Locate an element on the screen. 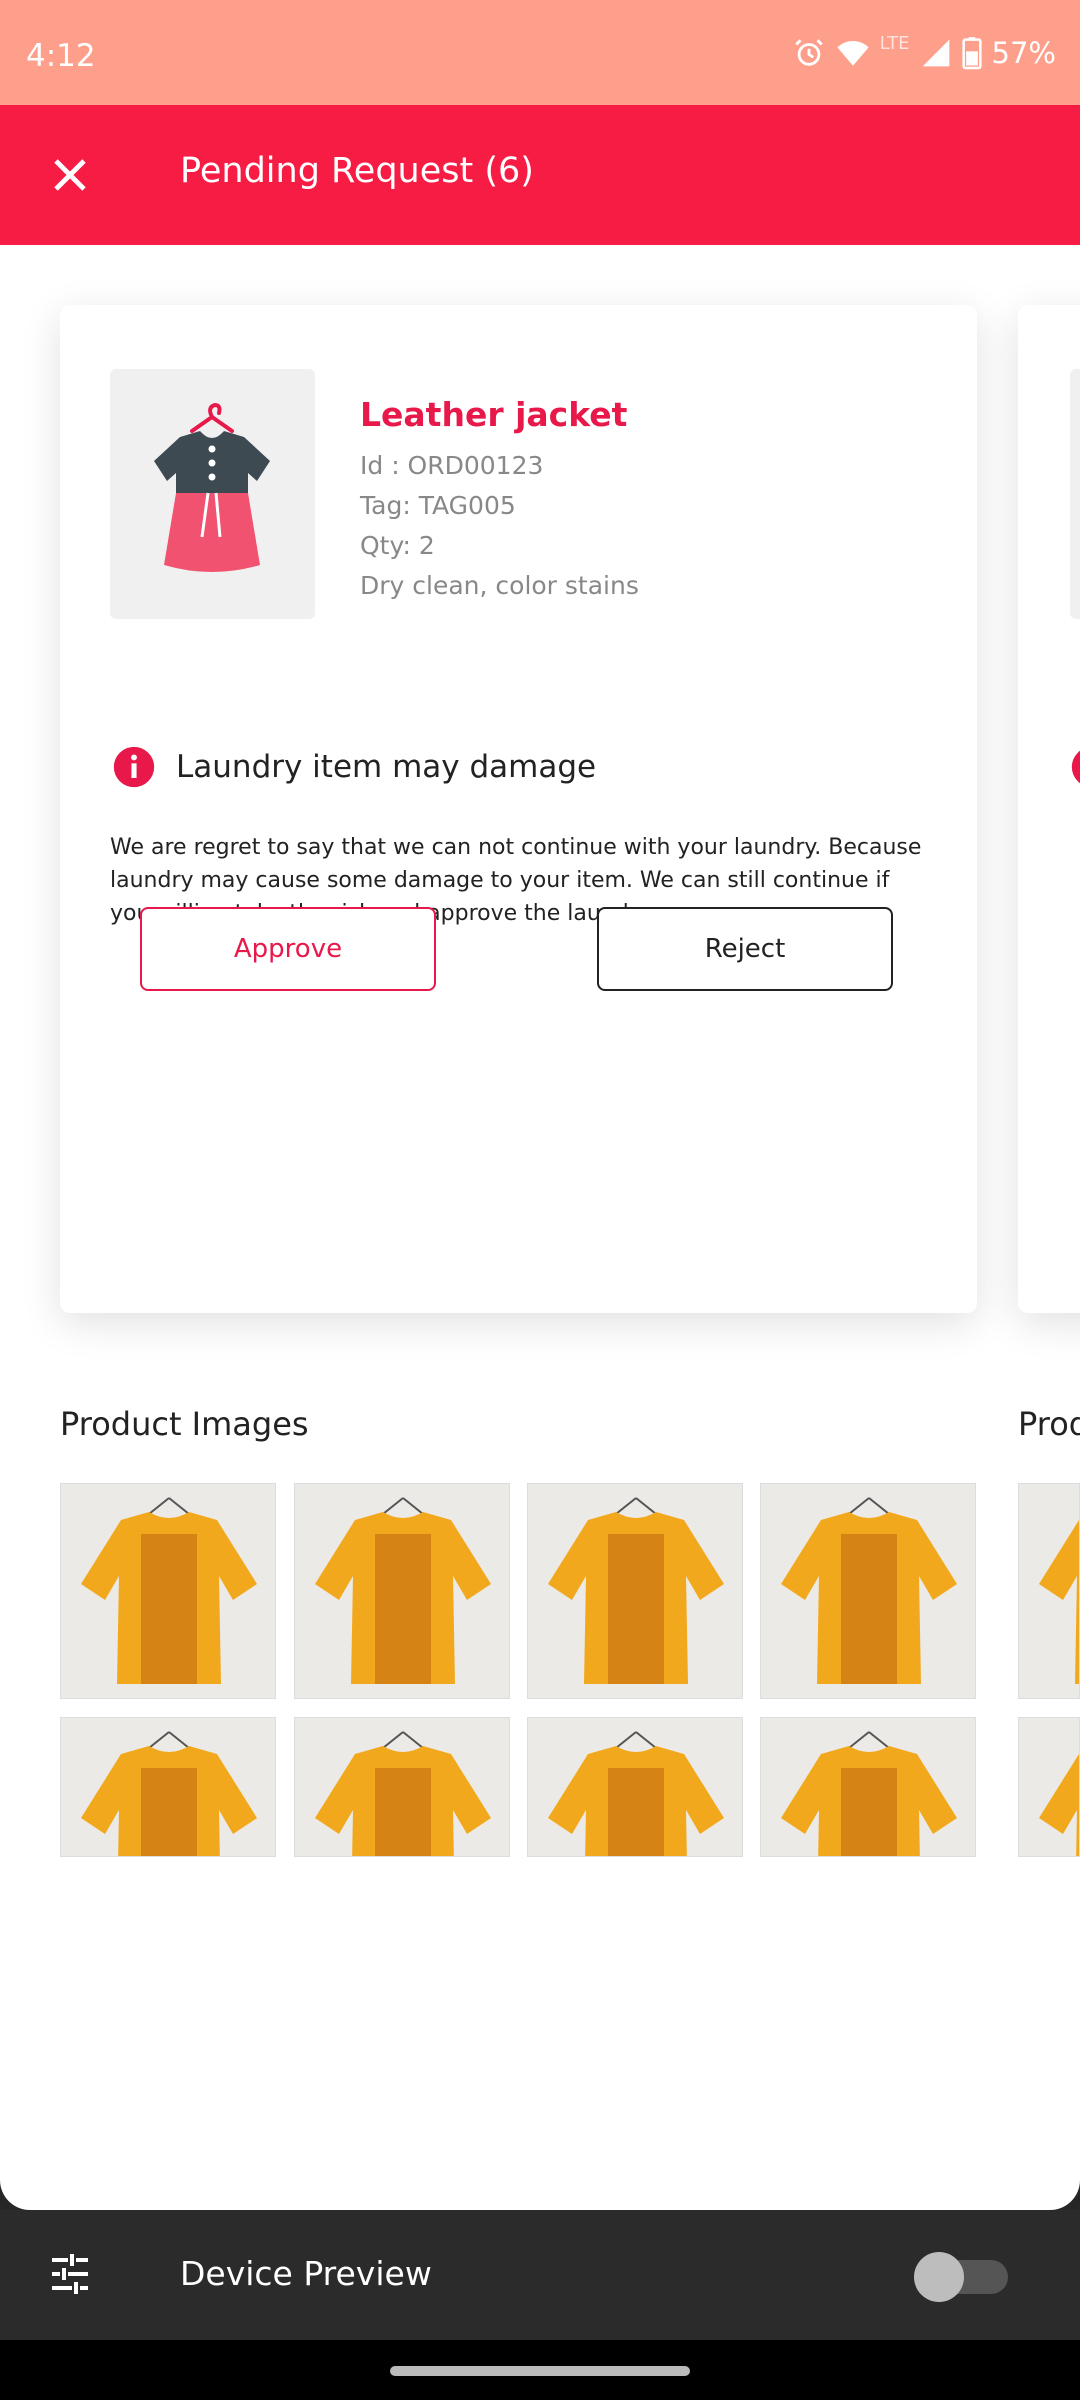 The image size is (1080, 2400). approve-button: Approve is located at coordinates (288, 949).